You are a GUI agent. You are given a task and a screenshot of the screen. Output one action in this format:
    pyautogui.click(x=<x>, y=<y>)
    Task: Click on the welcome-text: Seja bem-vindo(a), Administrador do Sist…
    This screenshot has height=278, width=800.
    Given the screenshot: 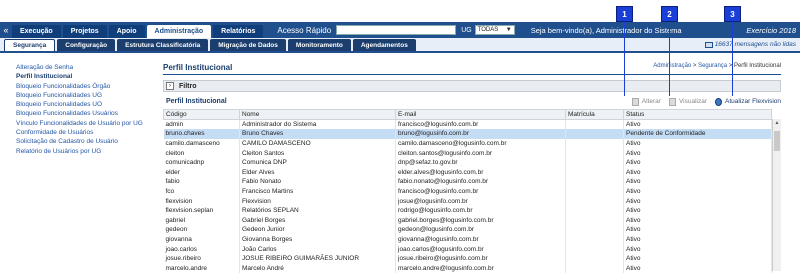 What is the action you would take?
    pyautogui.click(x=606, y=30)
    